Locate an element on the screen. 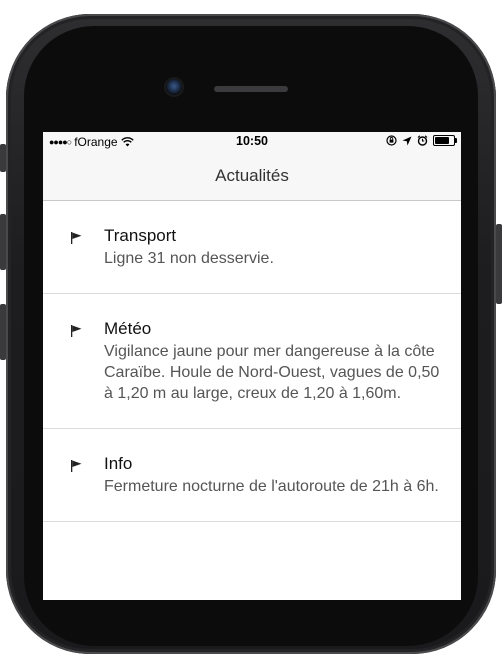 Image resolution: width=502 pixels, height=654 pixels. status-right is located at coordinates (421, 140).